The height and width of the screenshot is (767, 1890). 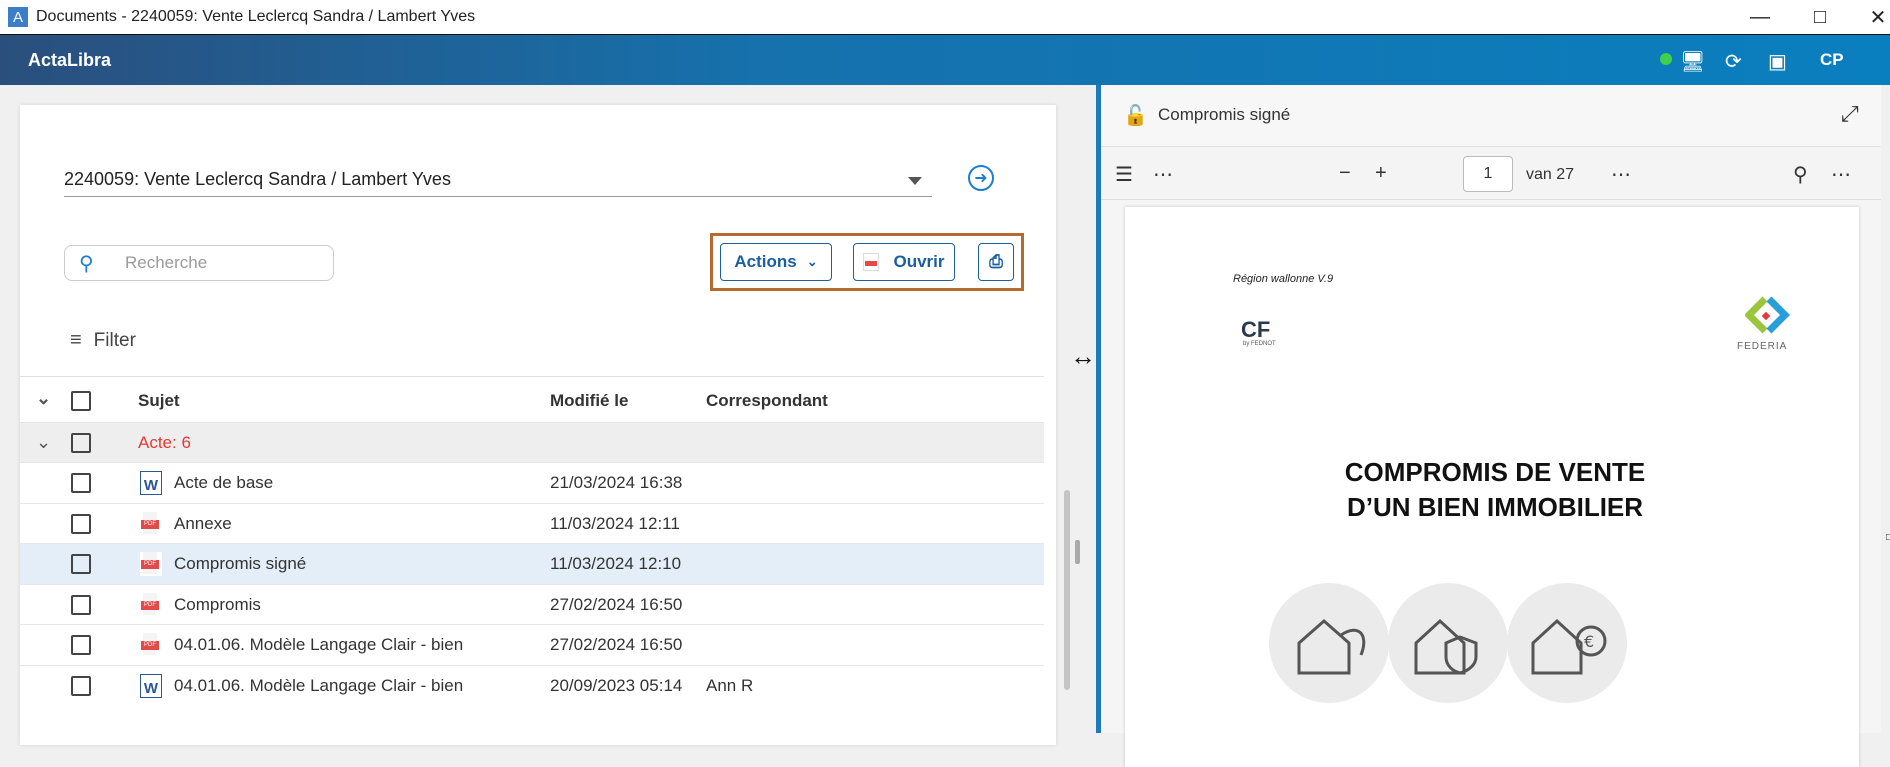 What do you see at coordinates (1256, 329) in the screenshot?
I see `cf-logo: CF` at bounding box center [1256, 329].